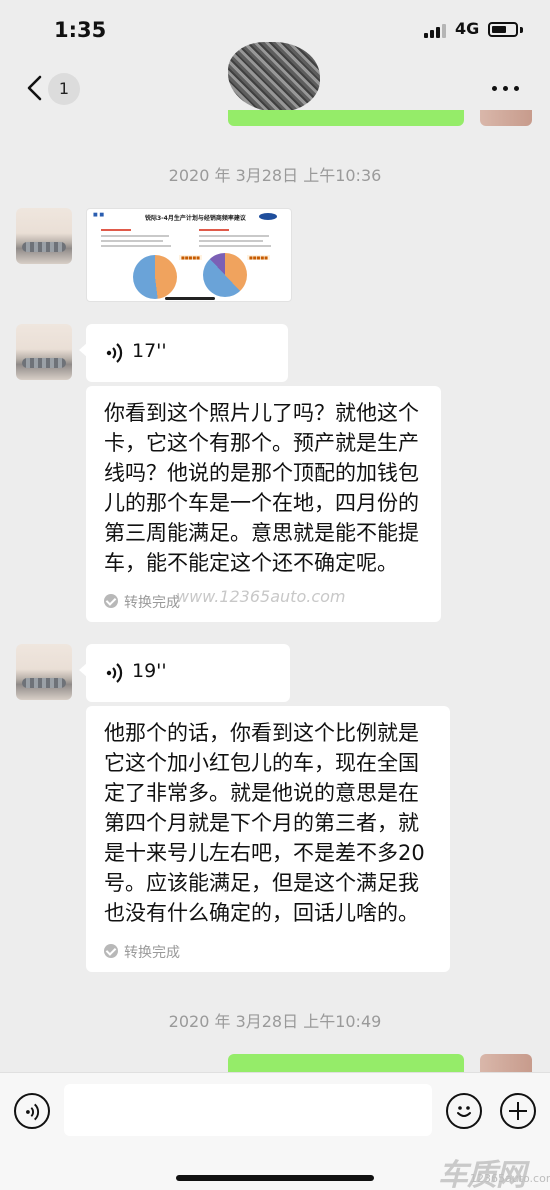  What do you see at coordinates (275, 175) in the screenshot?
I see `time-divider: 2020 年 3月28日 上午10:36` at bounding box center [275, 175].